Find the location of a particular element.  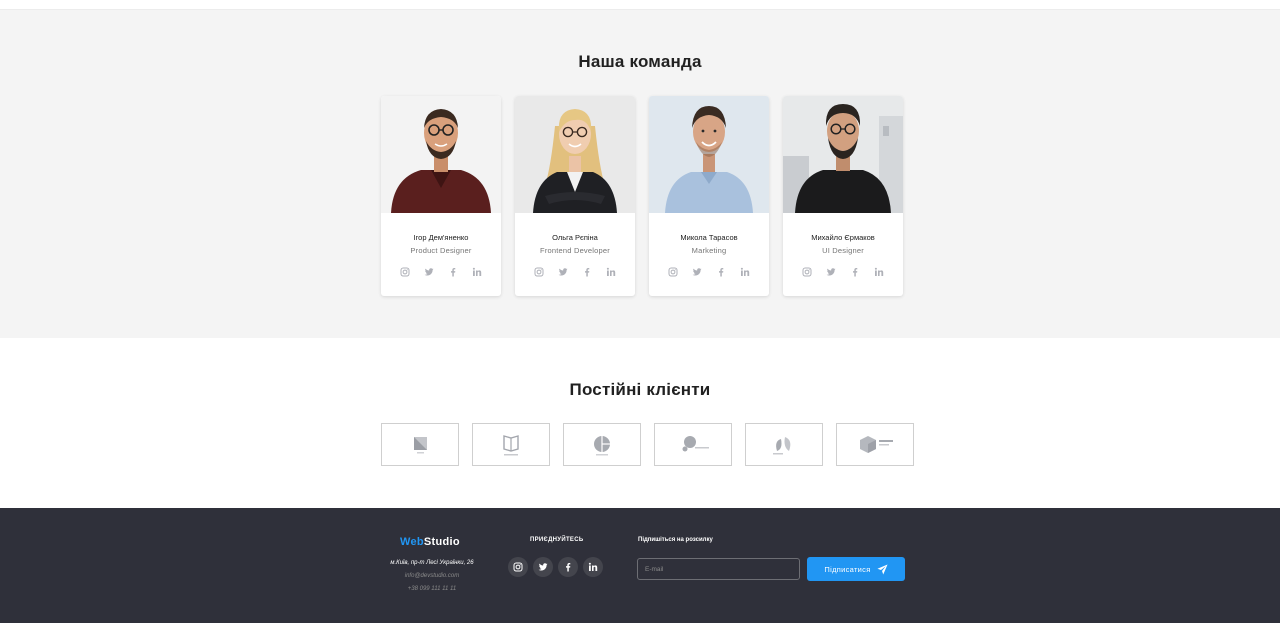

clients-title: Постійні клієнти is located at coordinates (640, 389).